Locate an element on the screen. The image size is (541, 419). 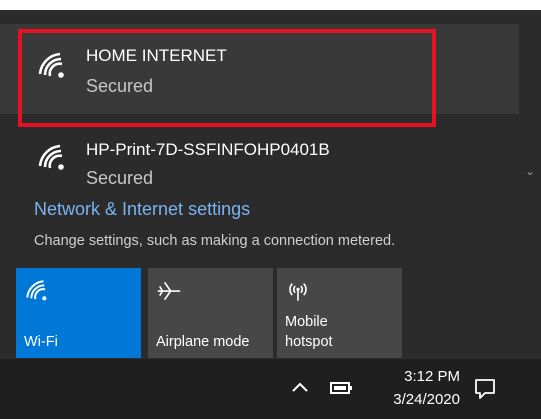
wifi-toggle-tile: Wi-Fi is located at coordinates (78, 313).